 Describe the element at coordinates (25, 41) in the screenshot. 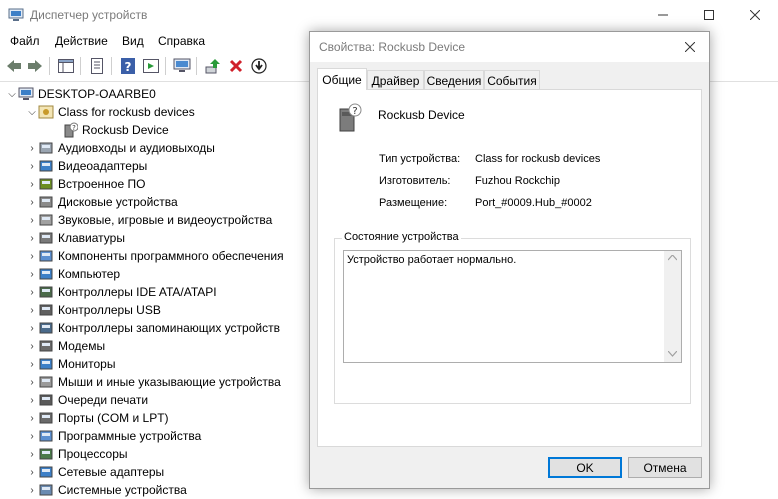

I see `menu-file: Файл` at that location.